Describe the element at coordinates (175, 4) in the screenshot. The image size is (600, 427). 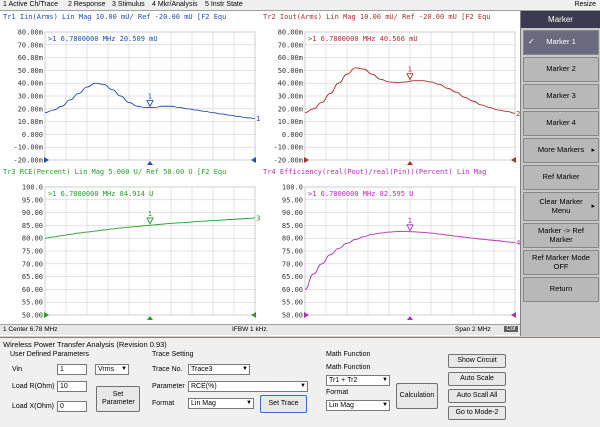
I see `menu-mkr-analysis: 4 Mkr/Analysis` at that location.